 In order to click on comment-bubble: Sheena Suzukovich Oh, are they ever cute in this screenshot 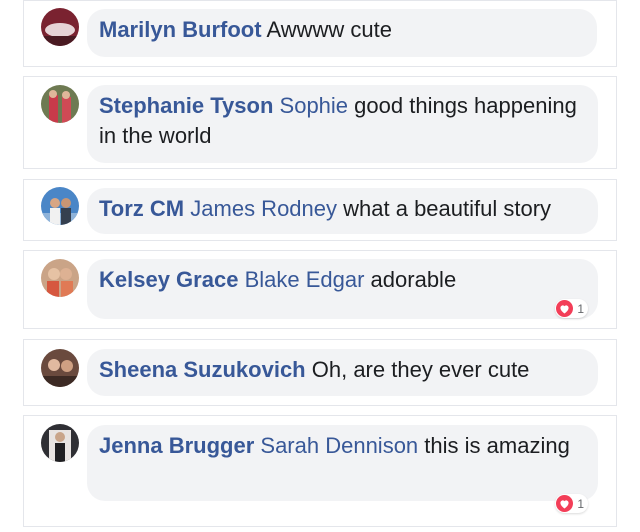, I will do `click(342, 372)`.